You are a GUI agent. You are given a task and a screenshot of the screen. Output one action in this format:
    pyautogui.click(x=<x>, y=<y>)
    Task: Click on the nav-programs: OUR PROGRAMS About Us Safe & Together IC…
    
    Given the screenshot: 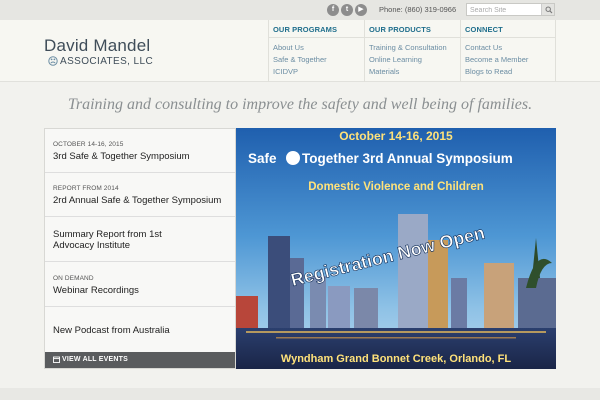 What is the action you would take?
    pyautogui.click(x=316, y=51)
    